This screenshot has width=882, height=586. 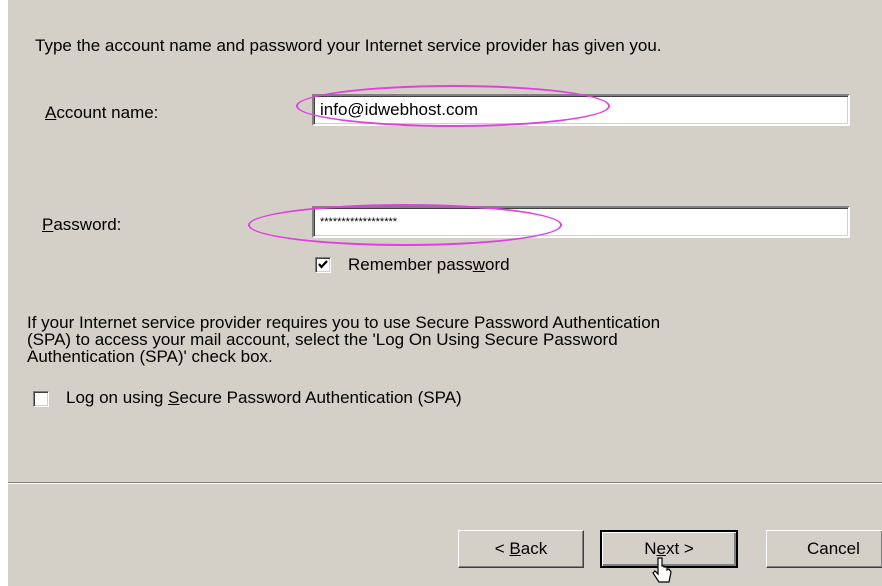 I want to click on password-input, so click(x=581, y=222).